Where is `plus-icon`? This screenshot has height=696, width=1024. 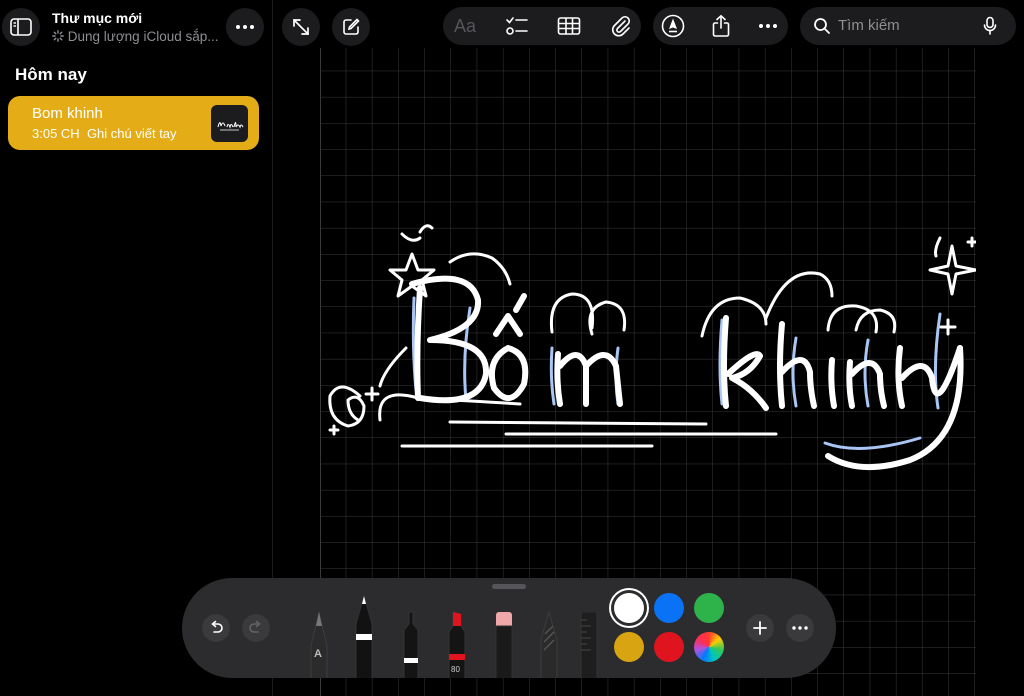
plus-icon is located at coordinates (760, 628).